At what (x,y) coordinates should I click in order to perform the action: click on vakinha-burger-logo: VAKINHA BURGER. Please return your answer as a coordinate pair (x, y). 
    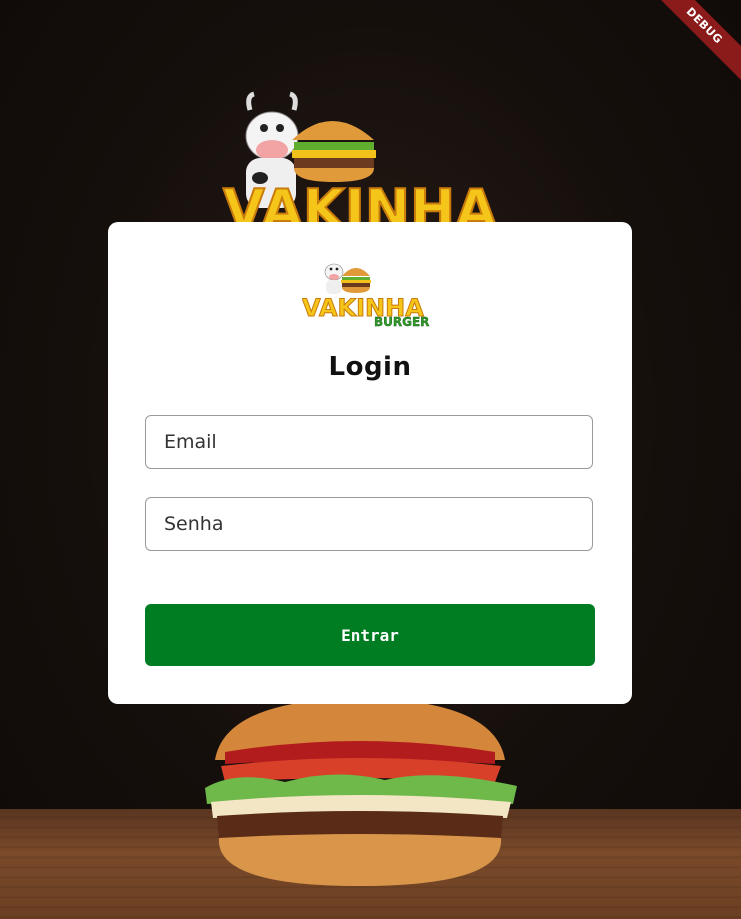
    Looking at the image, I should click on (366, 295).